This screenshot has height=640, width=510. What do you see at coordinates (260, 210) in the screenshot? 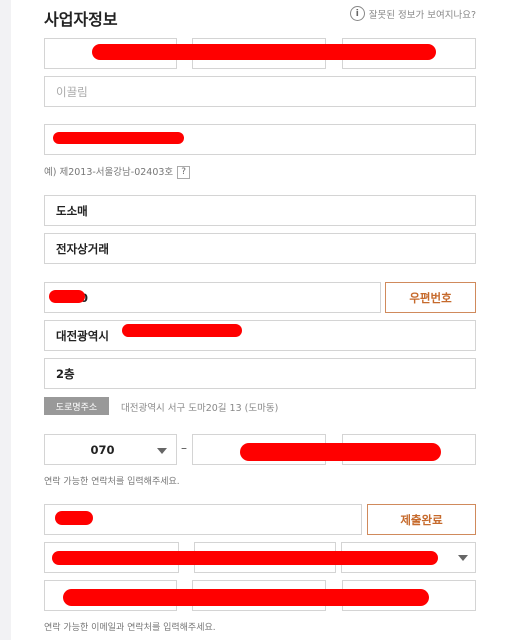
I see `business-type-input: 도소매` at bounding box center [260, 210].